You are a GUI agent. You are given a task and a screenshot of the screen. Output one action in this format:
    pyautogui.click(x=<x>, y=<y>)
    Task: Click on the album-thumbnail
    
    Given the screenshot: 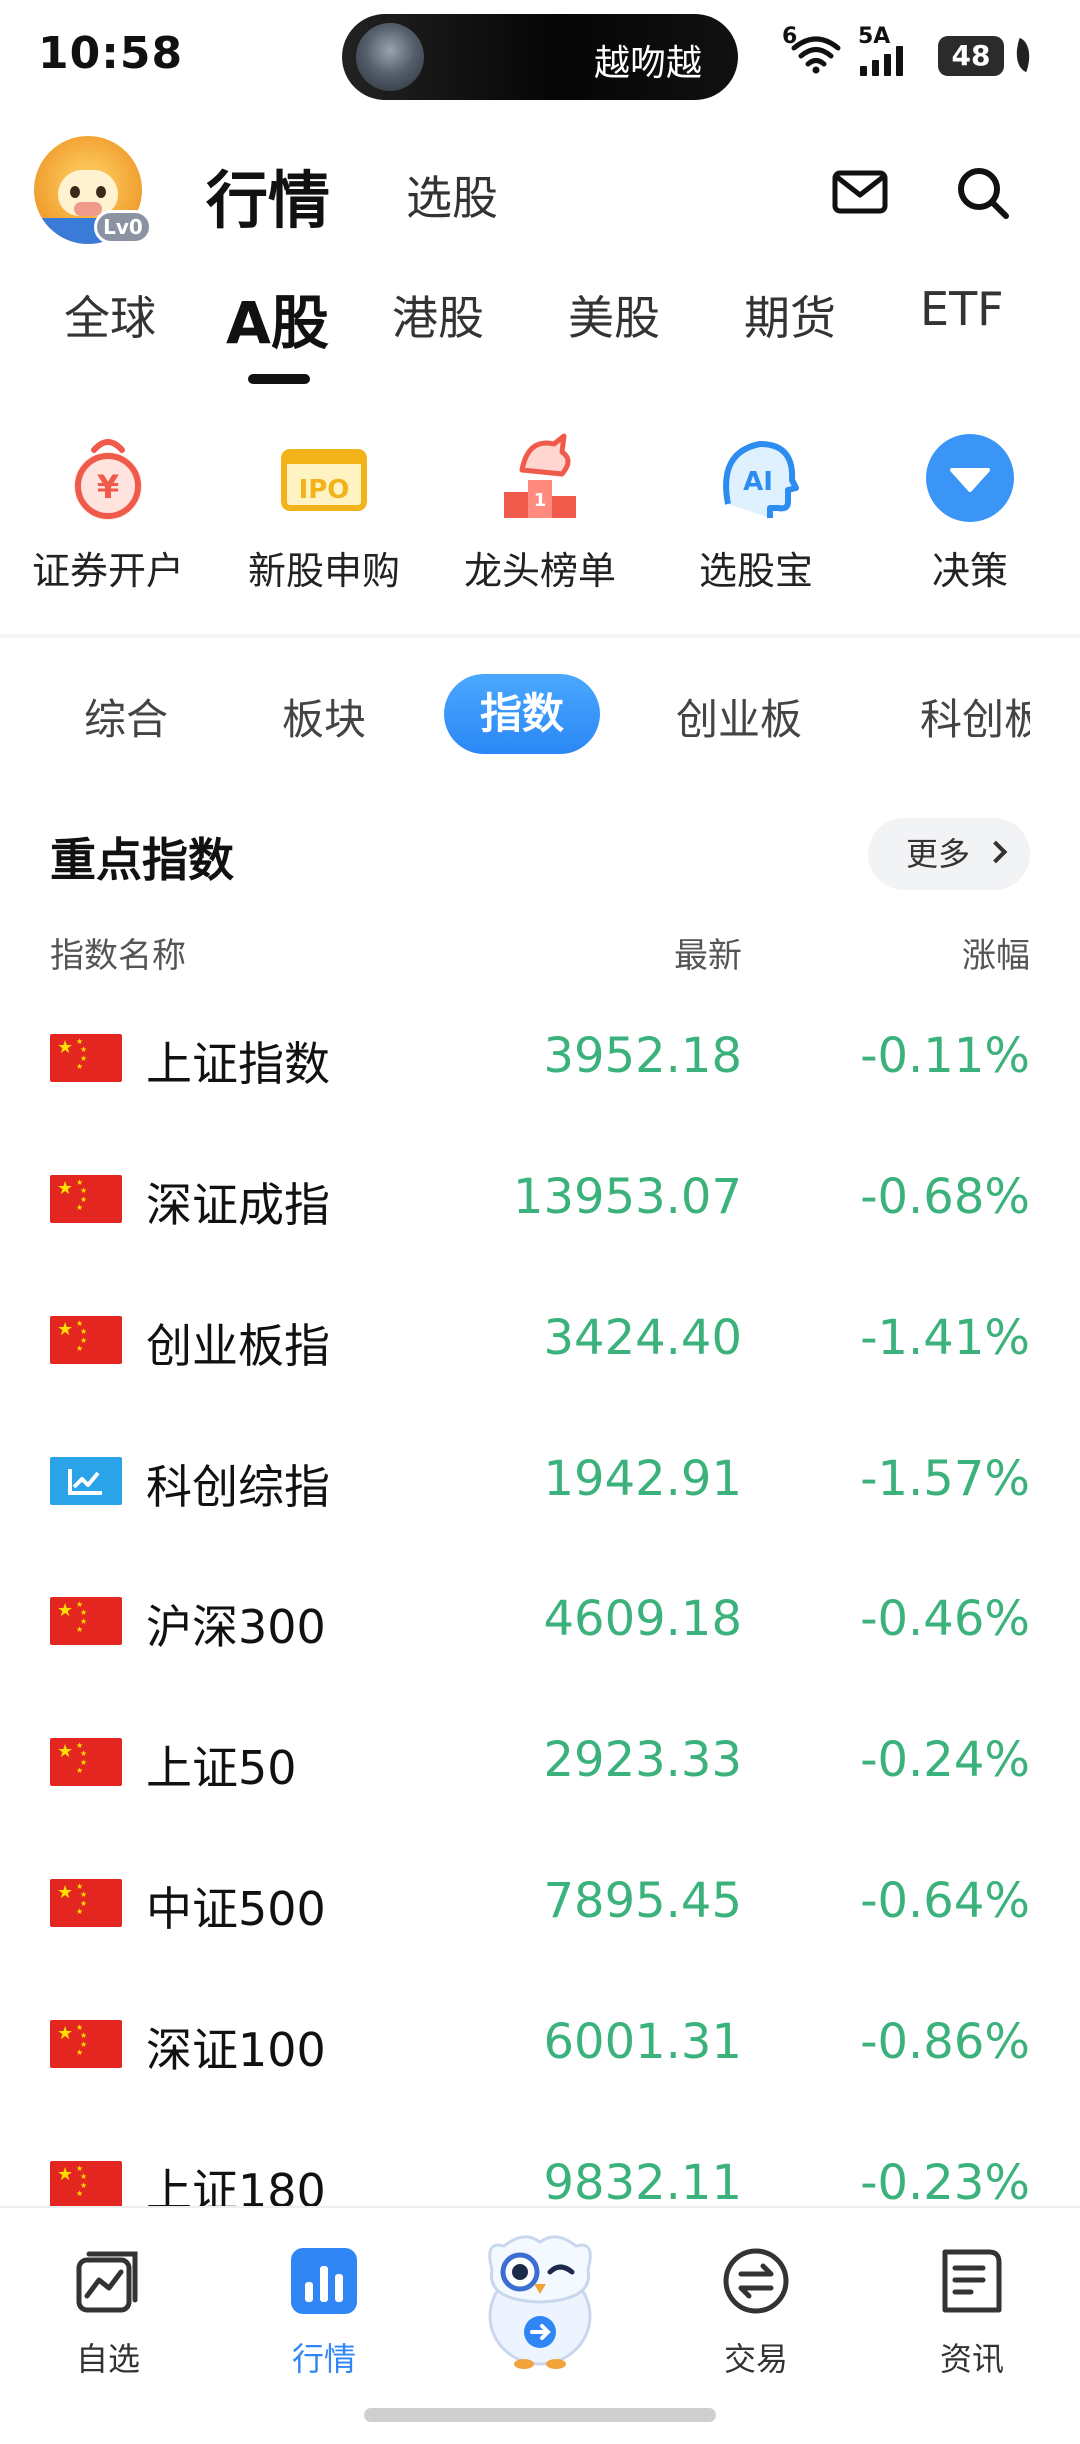 What is the action you would take?
    pyautogui.click(x=390, y=57)
    